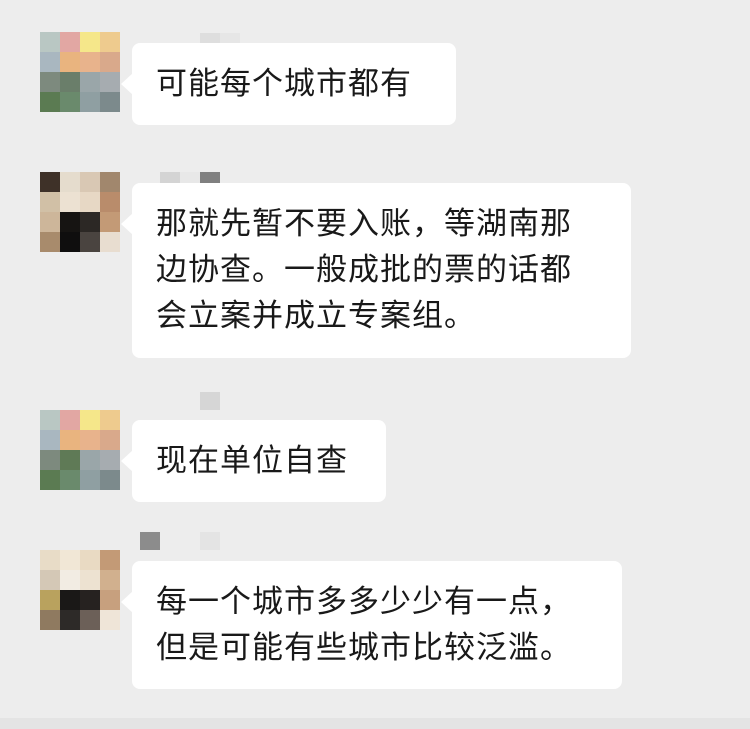  I want to click on message-text-line: 那就先暂不要入账，等湖南那, so click(364, 224).